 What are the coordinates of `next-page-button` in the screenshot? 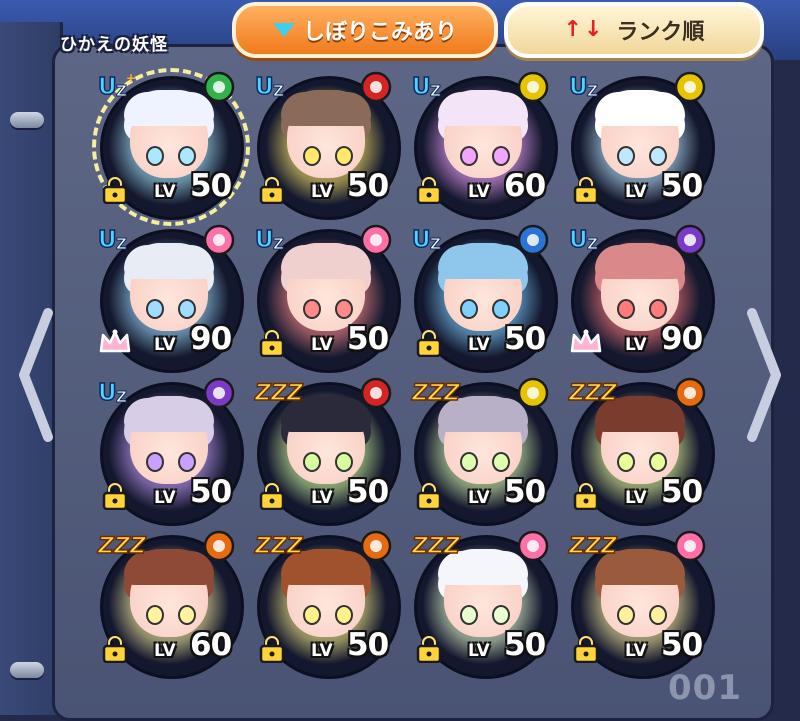 It's located at (764, 375).